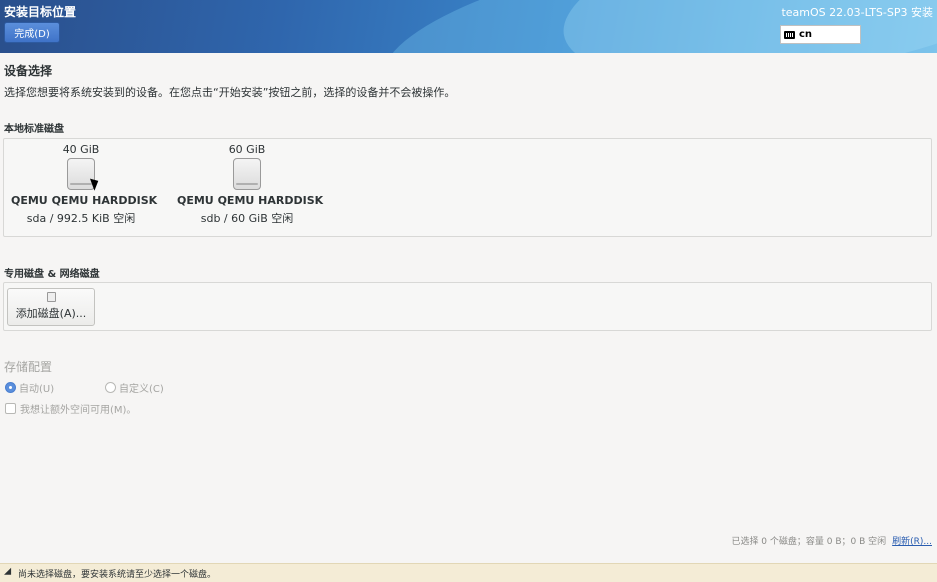 This screenshot has height=582, width=937. What do you see at coordinates (10, 408) in the screenshot?
I see `extra-space-checkbox` at bounding box center [10, 408].